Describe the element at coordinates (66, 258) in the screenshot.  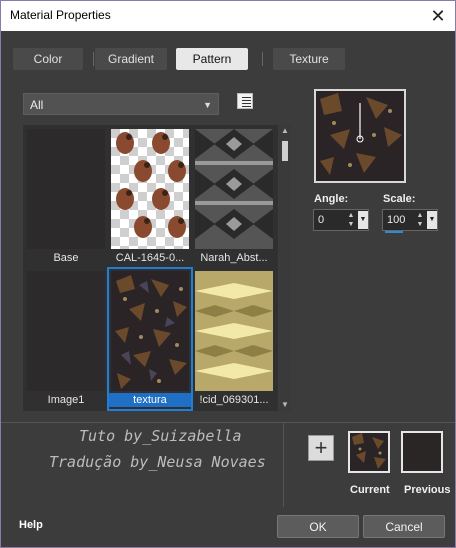
I see `pattern-label: Base` at that location.